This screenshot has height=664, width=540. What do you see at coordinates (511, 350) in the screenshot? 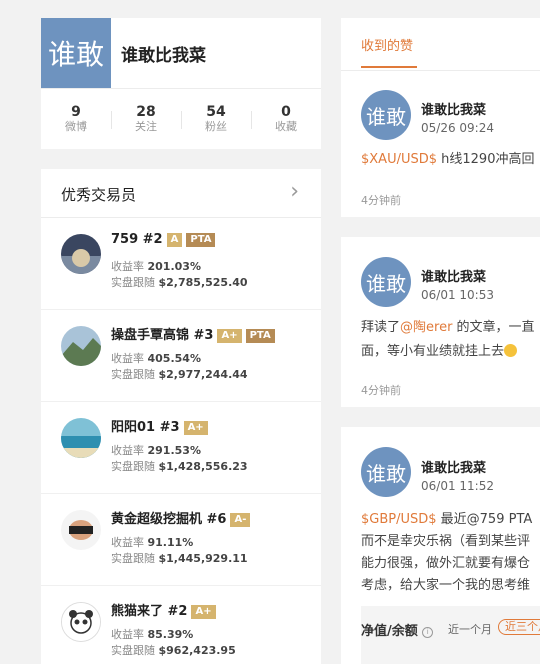
I see `grin-emoji-icon` at bounding box center [511, 350].